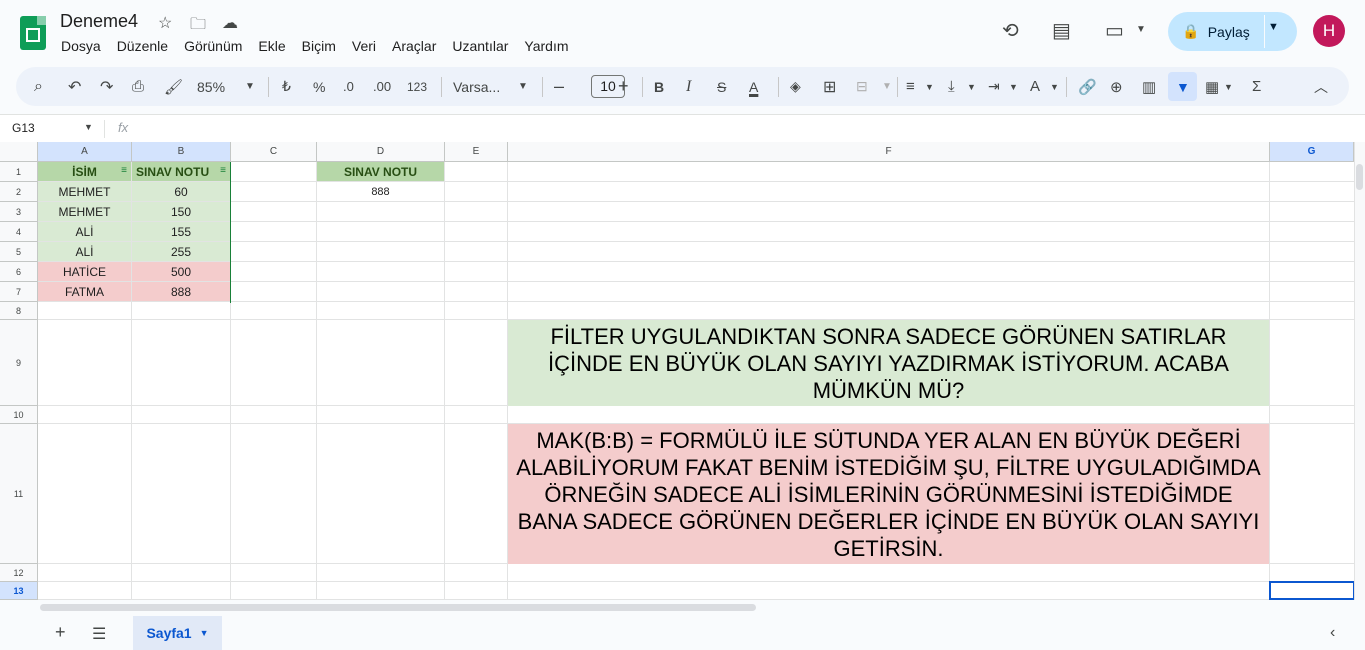 The width and height of the screenshot is (1365, 650). Describe the element at coordinates (910, 86) in the screenshot. I see `horizontal-align-icon: ≡` at that location.